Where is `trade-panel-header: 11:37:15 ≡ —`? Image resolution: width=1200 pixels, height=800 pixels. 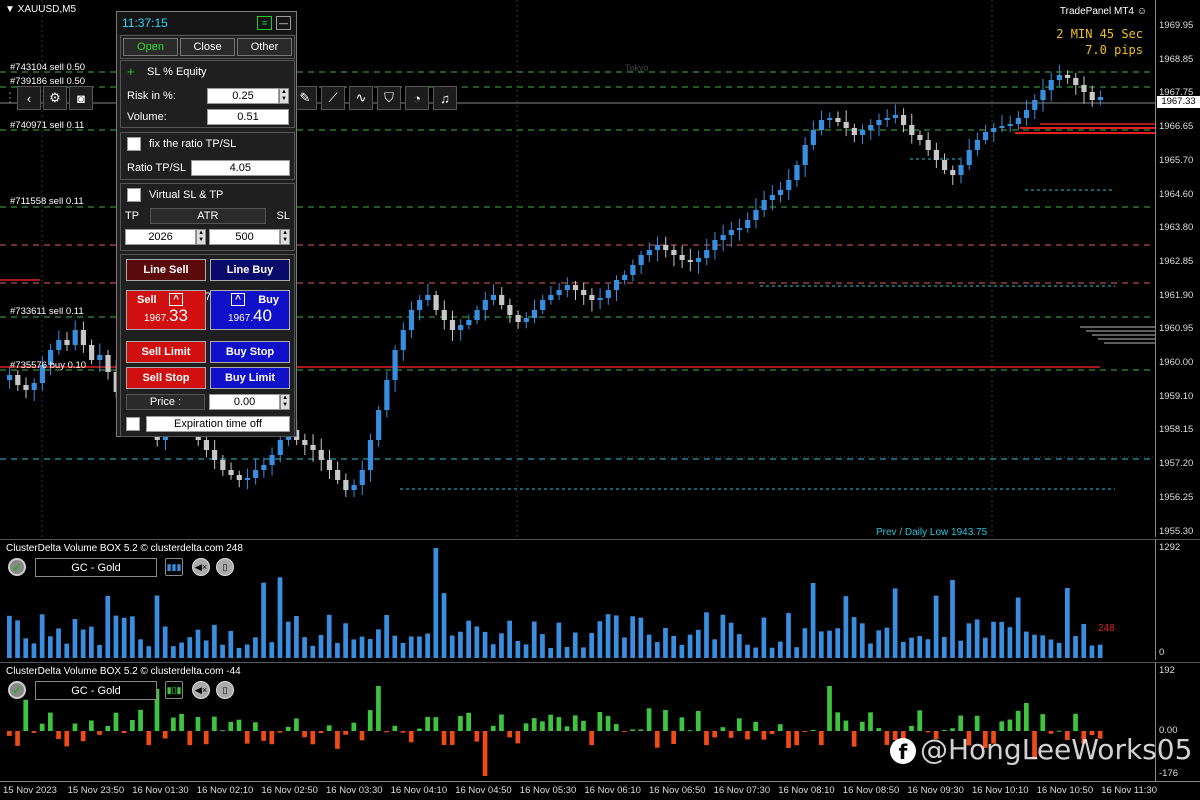 trade-panel-header: 11:37:15 ≡ — is located at coordinates (206, 23).